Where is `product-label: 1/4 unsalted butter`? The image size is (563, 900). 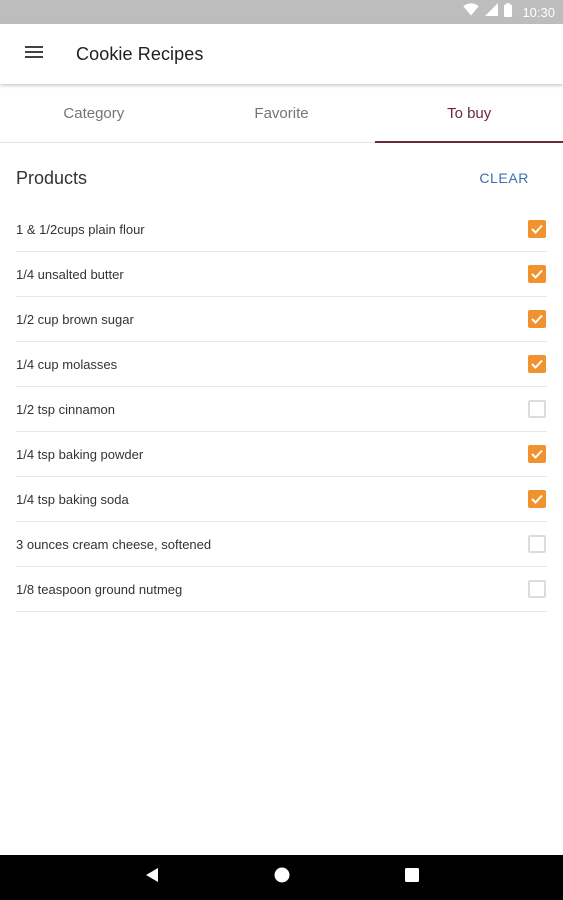
product-label: 1/4 unsalted butter is located at coordinates (70, 274).